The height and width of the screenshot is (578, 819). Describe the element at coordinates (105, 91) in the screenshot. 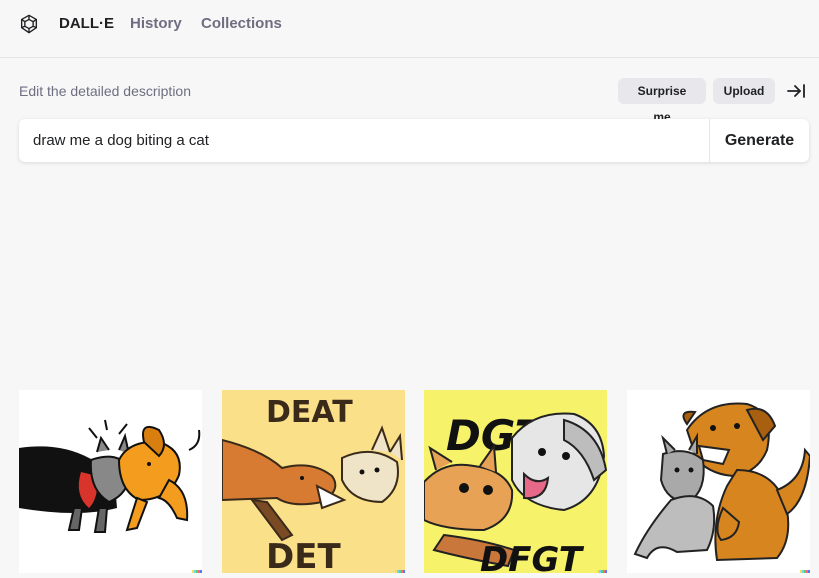

I see `prompt-label: Edit the detailed description` at that location.